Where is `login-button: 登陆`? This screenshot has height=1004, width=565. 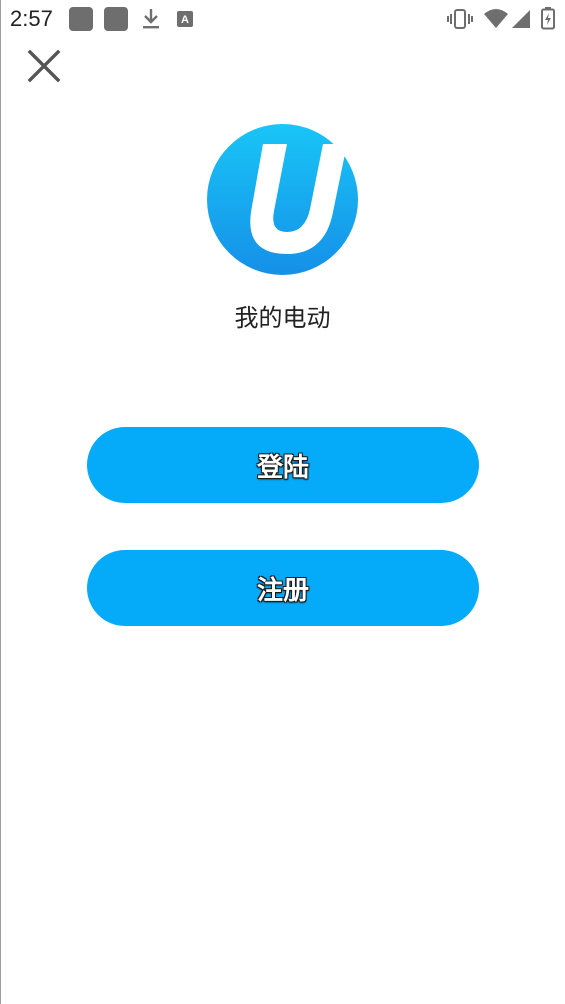 login-button: 登陆 is located at coordinates (283, 465).